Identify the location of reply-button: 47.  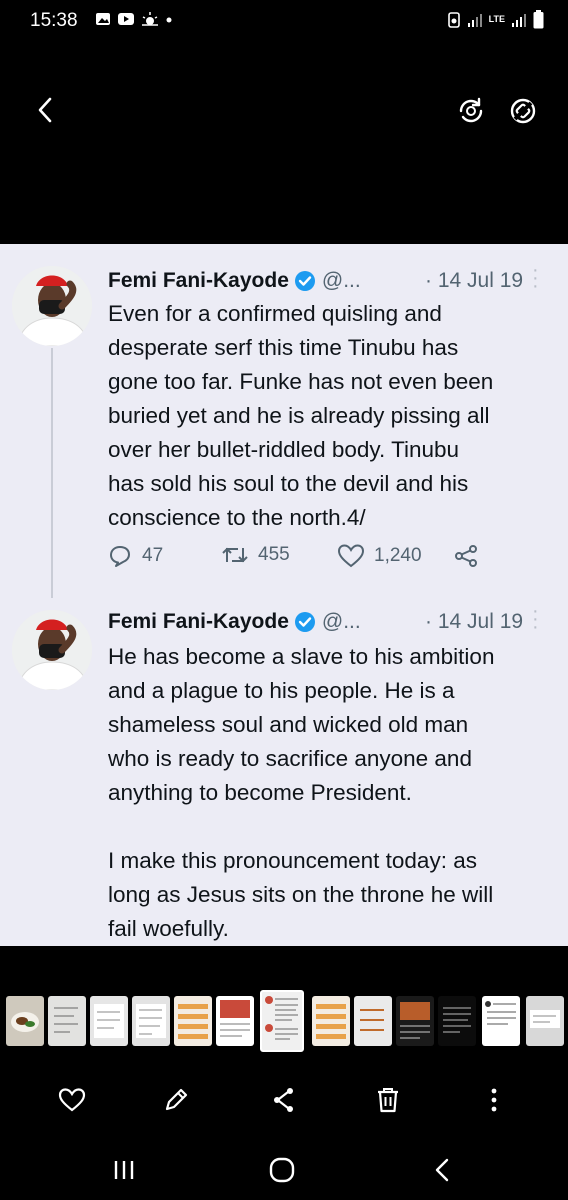
(135, 556).